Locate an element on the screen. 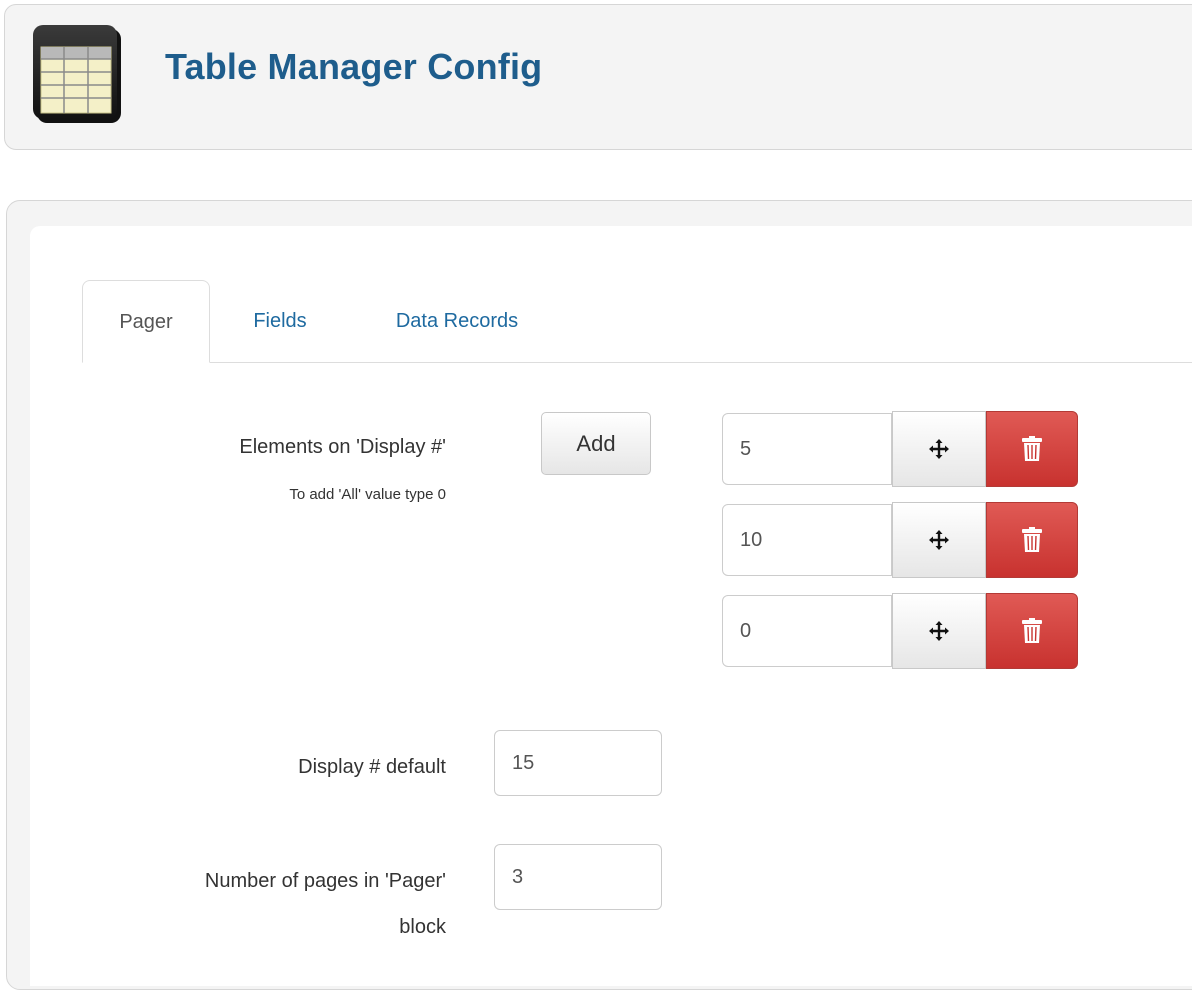 The height and width of the screenshot is (990, 1192). add-button: Add is located at coordinates (596, 443).